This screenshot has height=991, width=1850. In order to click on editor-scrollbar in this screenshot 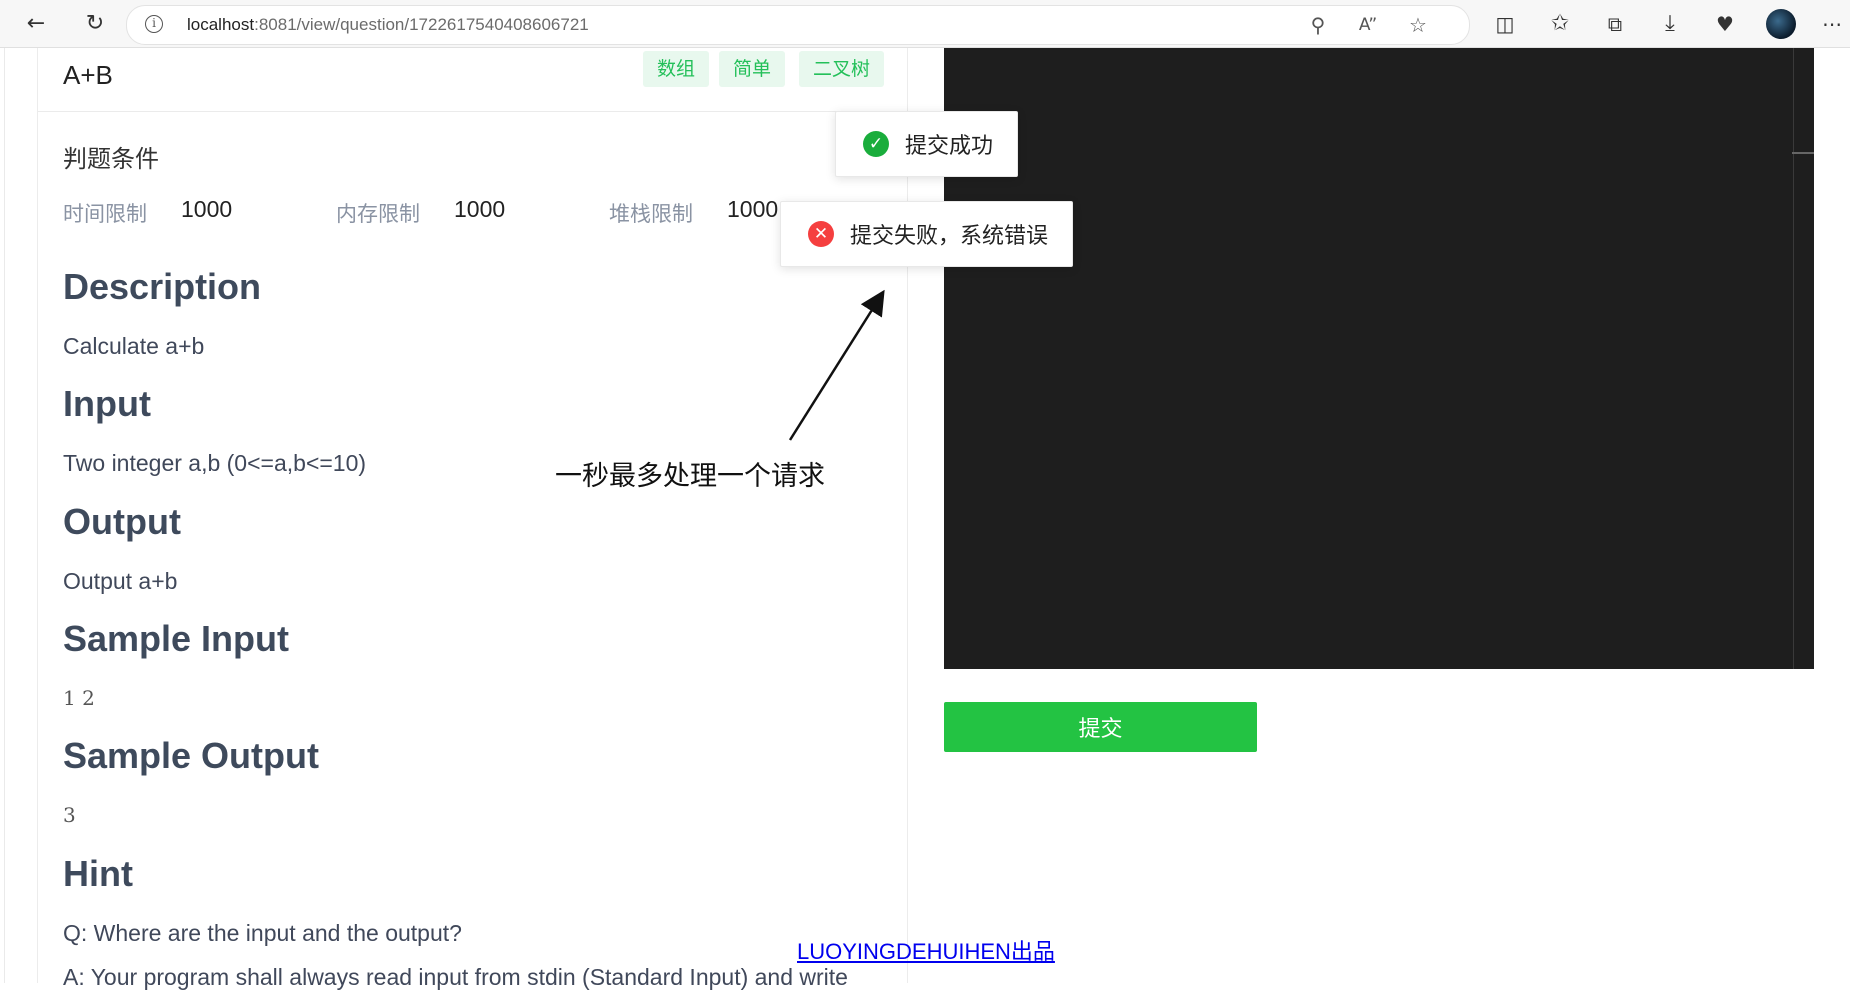, I will do `click(1793, 358)`.